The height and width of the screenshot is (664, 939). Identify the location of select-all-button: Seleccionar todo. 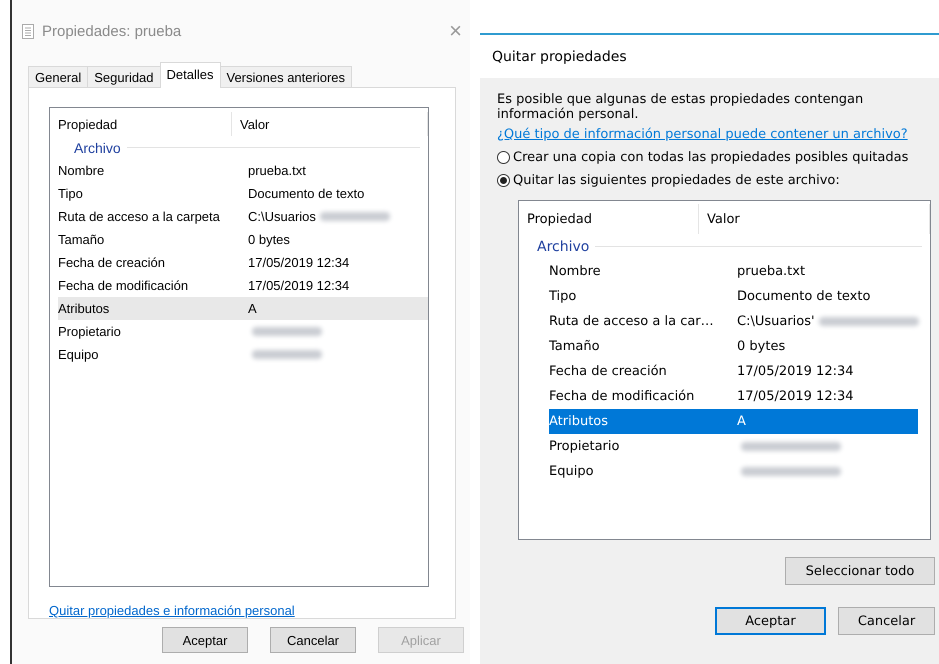
(860, 571).